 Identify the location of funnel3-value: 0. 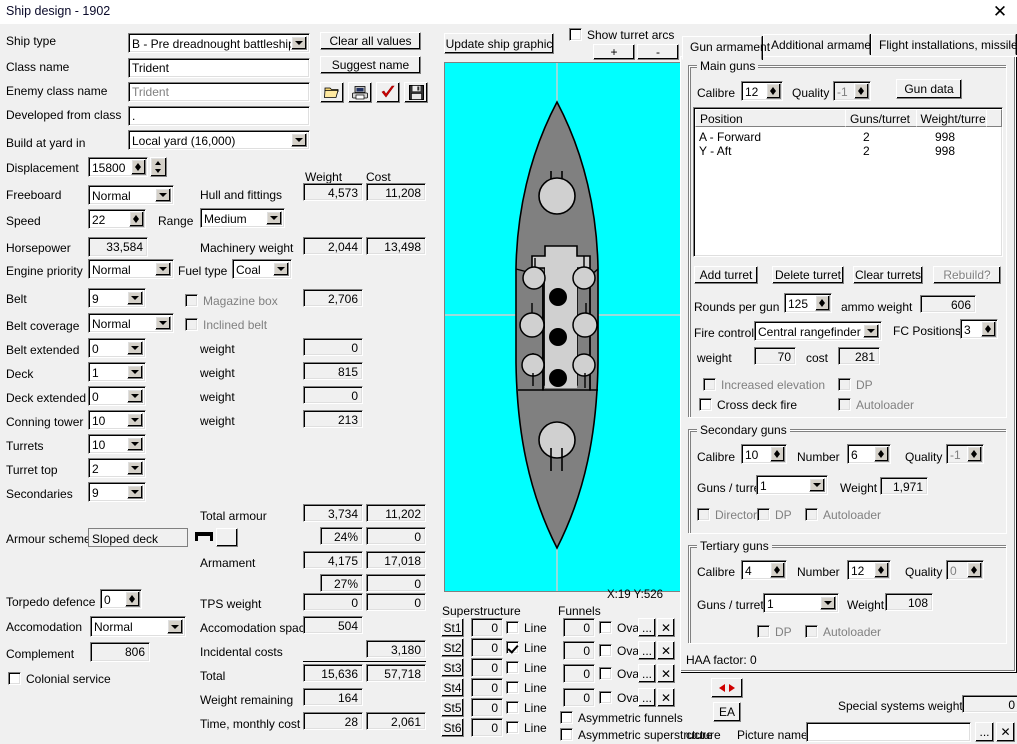
(579, 673).